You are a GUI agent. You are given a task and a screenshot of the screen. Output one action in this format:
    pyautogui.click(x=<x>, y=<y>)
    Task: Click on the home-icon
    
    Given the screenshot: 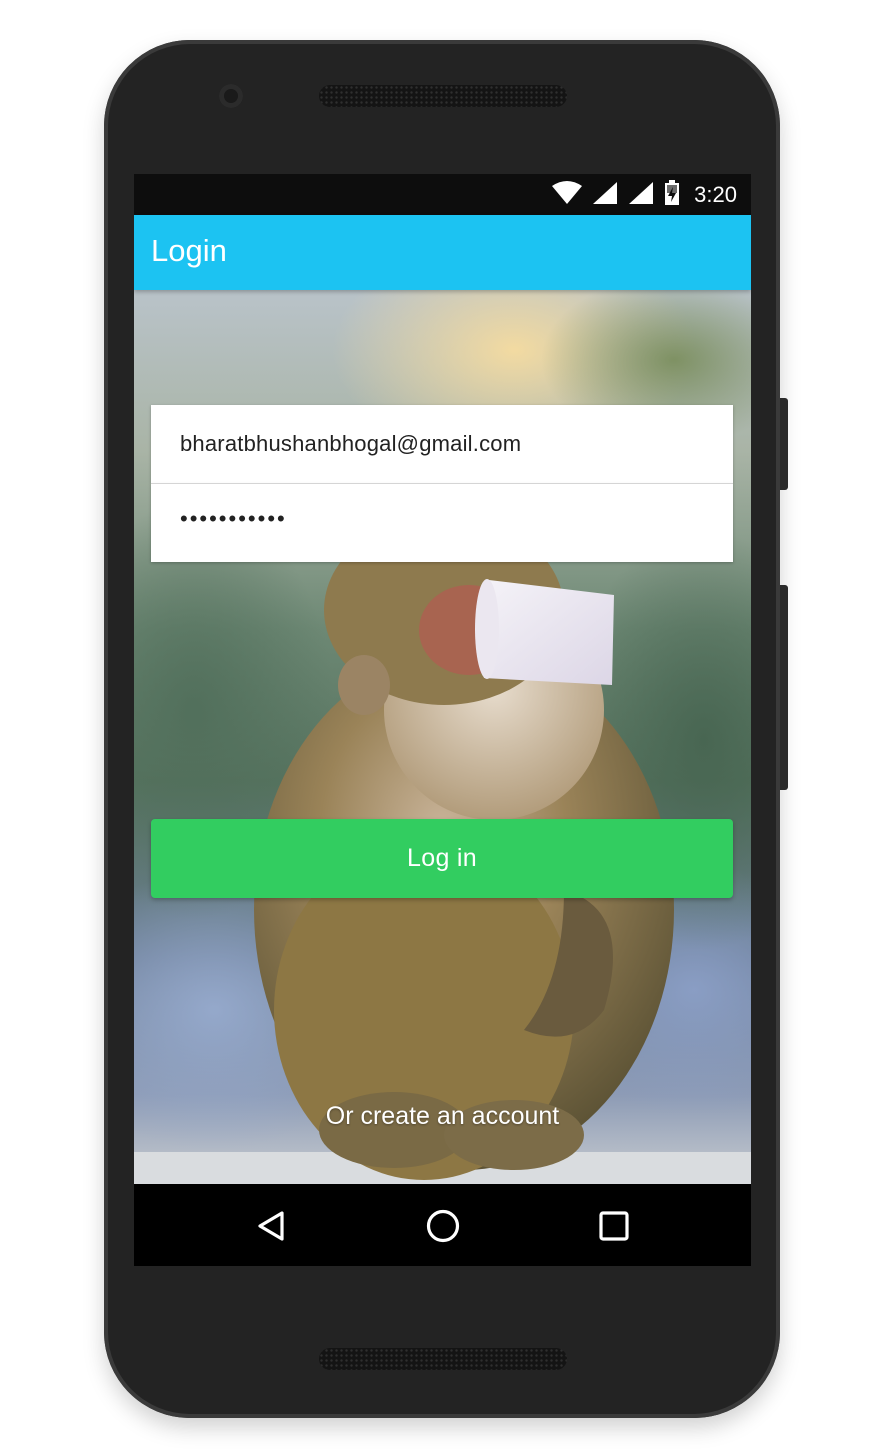 What is the action you would take?
    pyautogui.click(x=443, y=1226)
    